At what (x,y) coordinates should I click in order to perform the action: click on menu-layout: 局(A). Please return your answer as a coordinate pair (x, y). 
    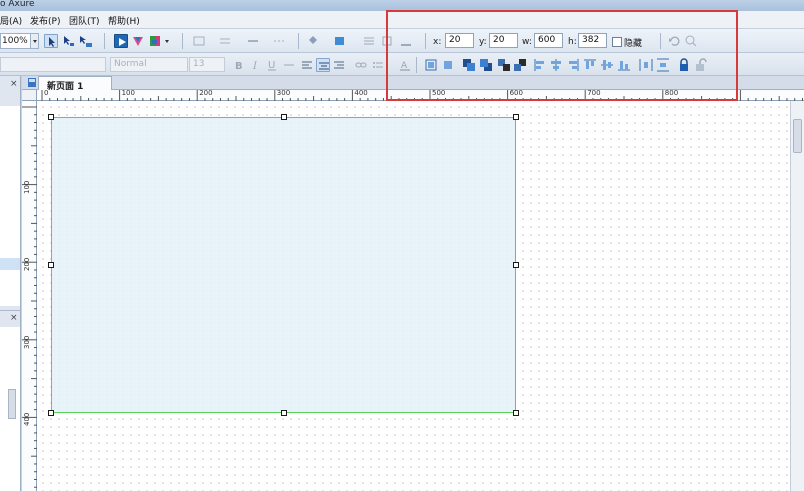
    Looking at the image, I should click on (11, 20).